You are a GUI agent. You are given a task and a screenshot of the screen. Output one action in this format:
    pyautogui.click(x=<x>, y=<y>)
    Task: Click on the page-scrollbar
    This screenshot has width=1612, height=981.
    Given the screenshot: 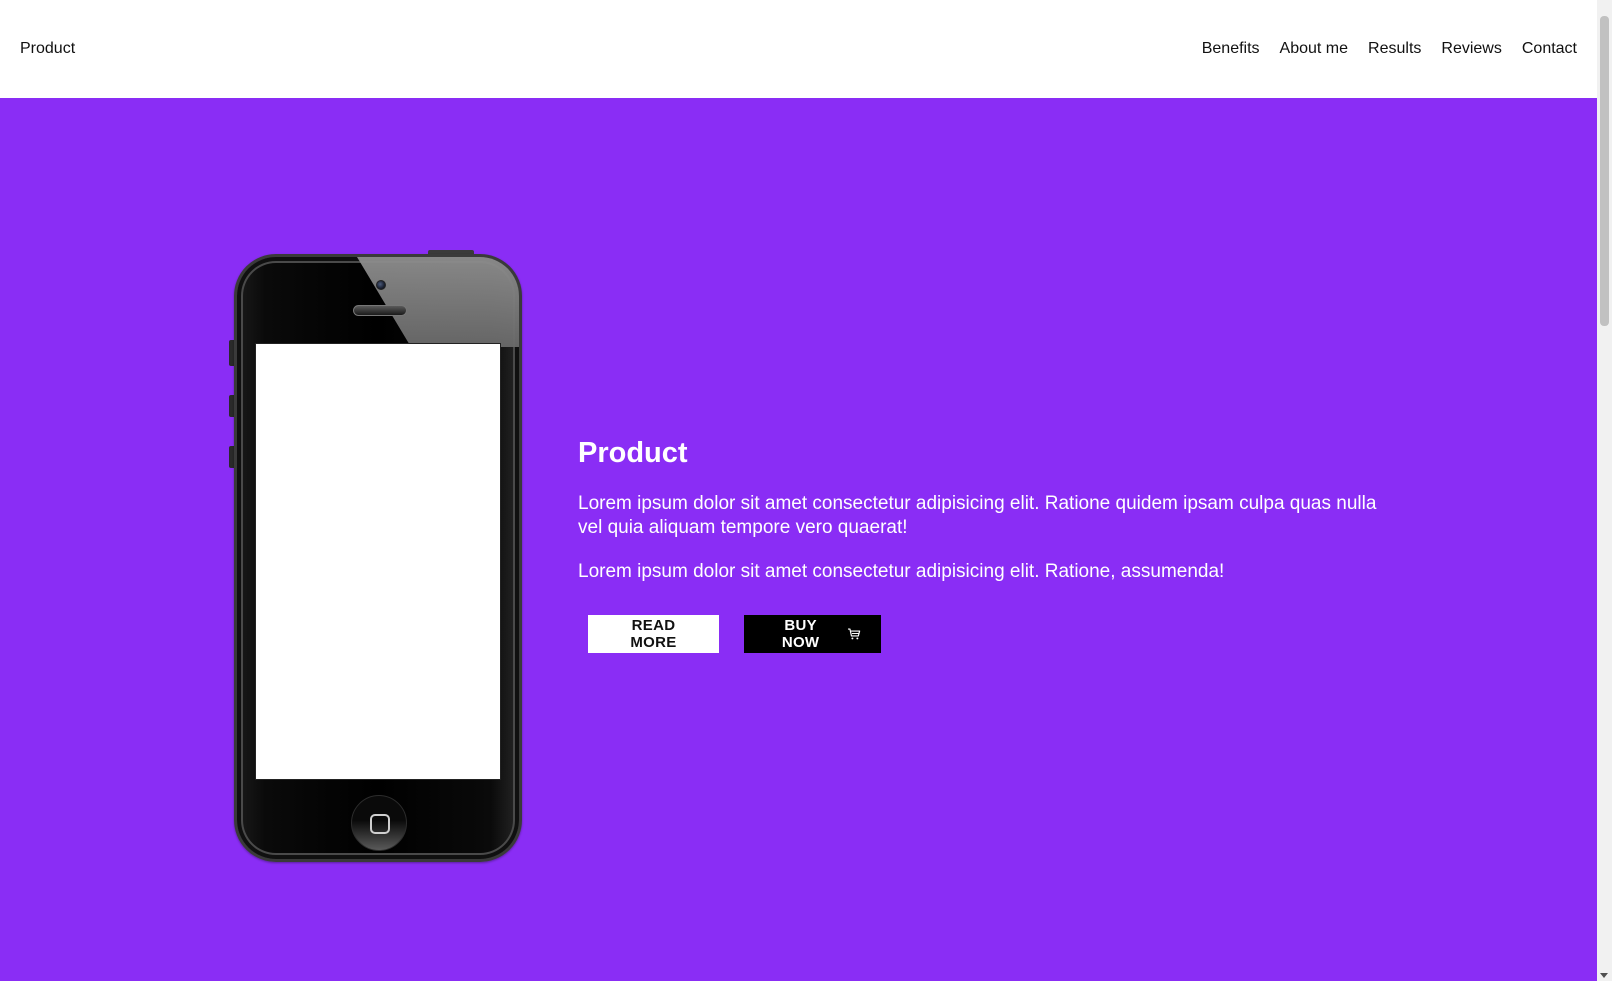 What is the action you would take?
    pyautogui.click(x=1604, y=490)
    